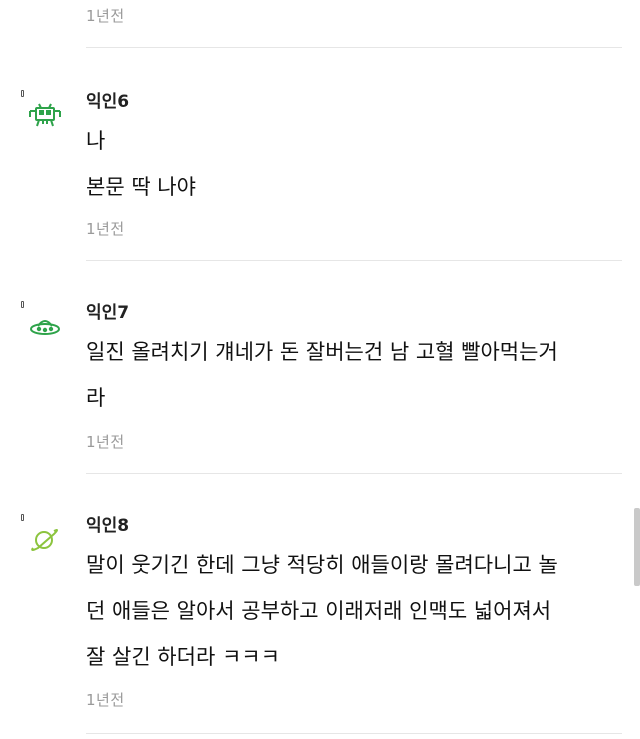 The image size is (640, 739). I want to click on comment-line: 던 애들은 알아서 공부하고 이래저래 인맥도 넓어져서, so click(319, 611).